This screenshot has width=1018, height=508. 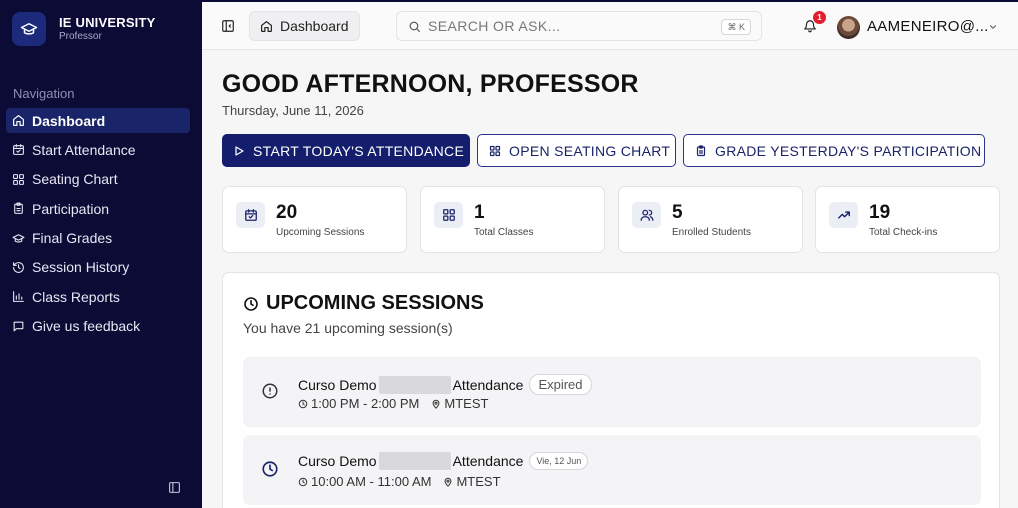 I want to click on sidebar-item-label: Start Attendance, so click(x=84, y=149).